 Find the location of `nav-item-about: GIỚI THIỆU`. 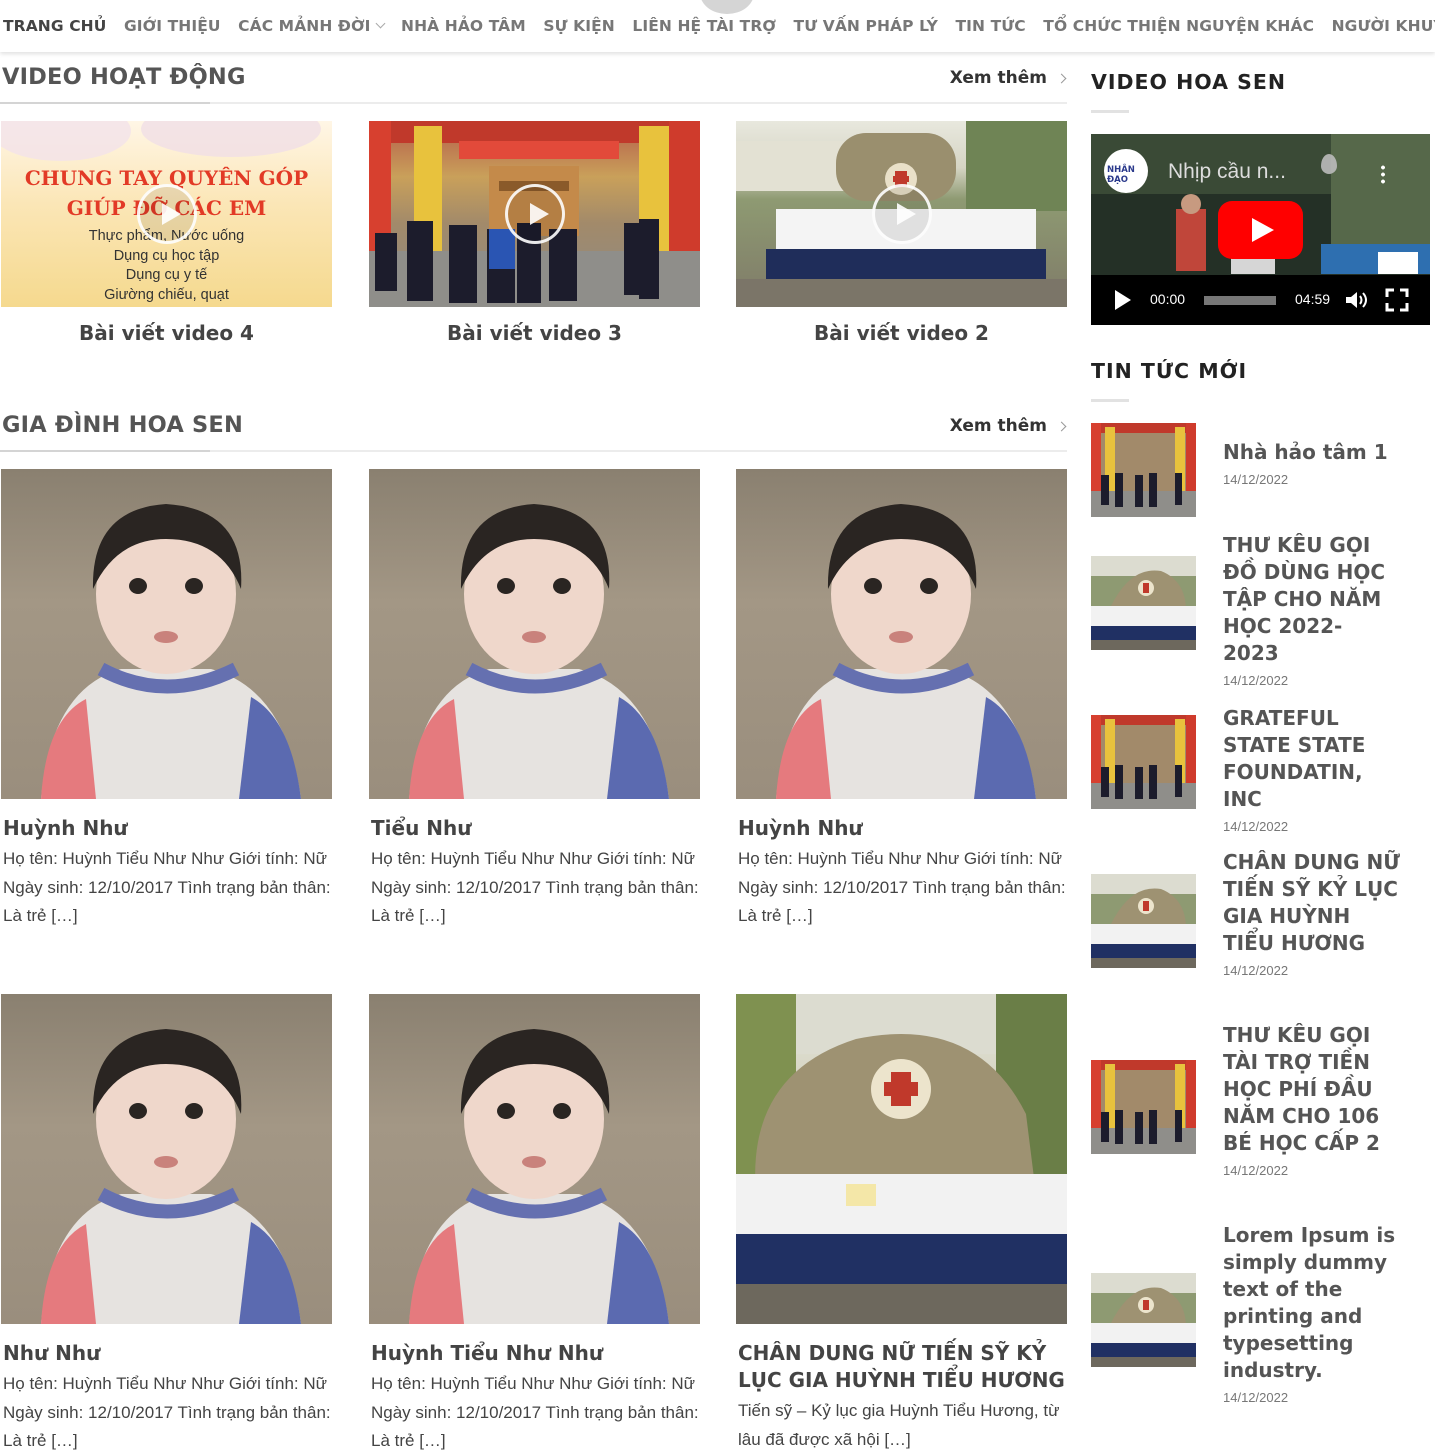

nav-item-about: GIỚI THIỆU is located at coordinates (172, 26).